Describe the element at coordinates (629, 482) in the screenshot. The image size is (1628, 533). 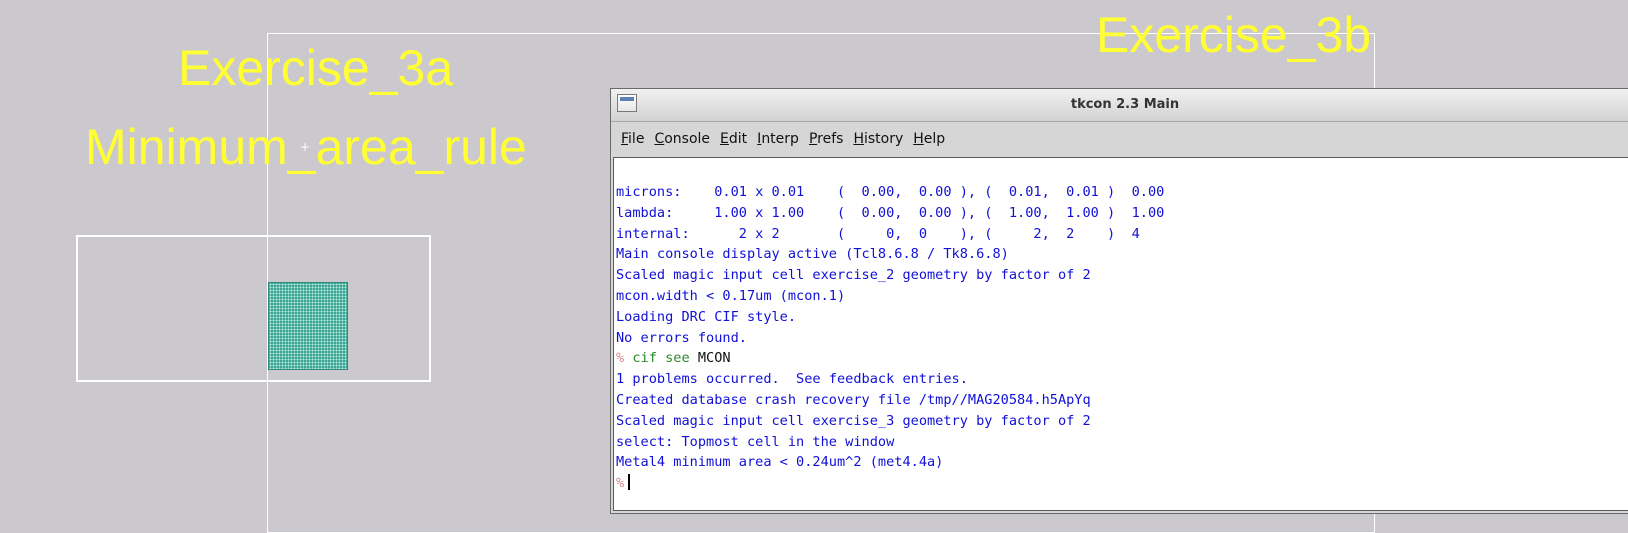
I see `text-cursor` at that location.